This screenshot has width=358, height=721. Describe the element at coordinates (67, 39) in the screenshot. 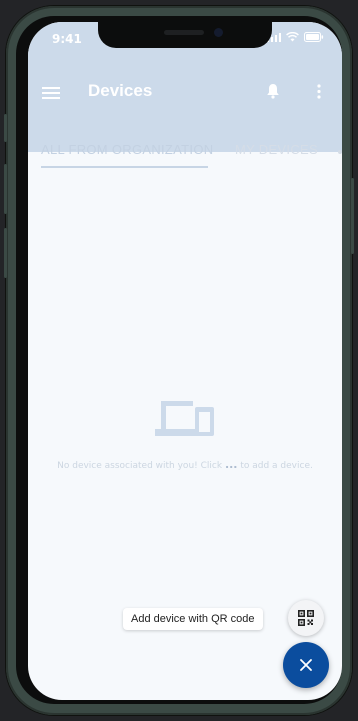

I see `status-time: 9:41` at that location.